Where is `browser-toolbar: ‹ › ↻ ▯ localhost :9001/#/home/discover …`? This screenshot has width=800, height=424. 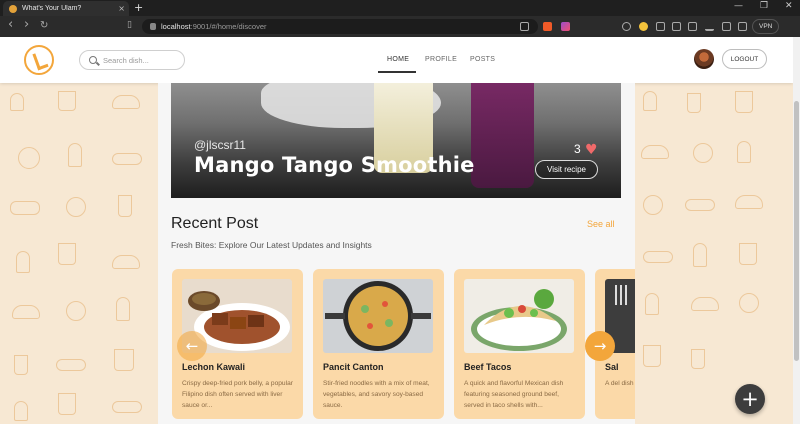
browser-toolbar: ‹ › ↻ ▯ localhost :9001/#/home/discover … is located at coordinates (400, 26).